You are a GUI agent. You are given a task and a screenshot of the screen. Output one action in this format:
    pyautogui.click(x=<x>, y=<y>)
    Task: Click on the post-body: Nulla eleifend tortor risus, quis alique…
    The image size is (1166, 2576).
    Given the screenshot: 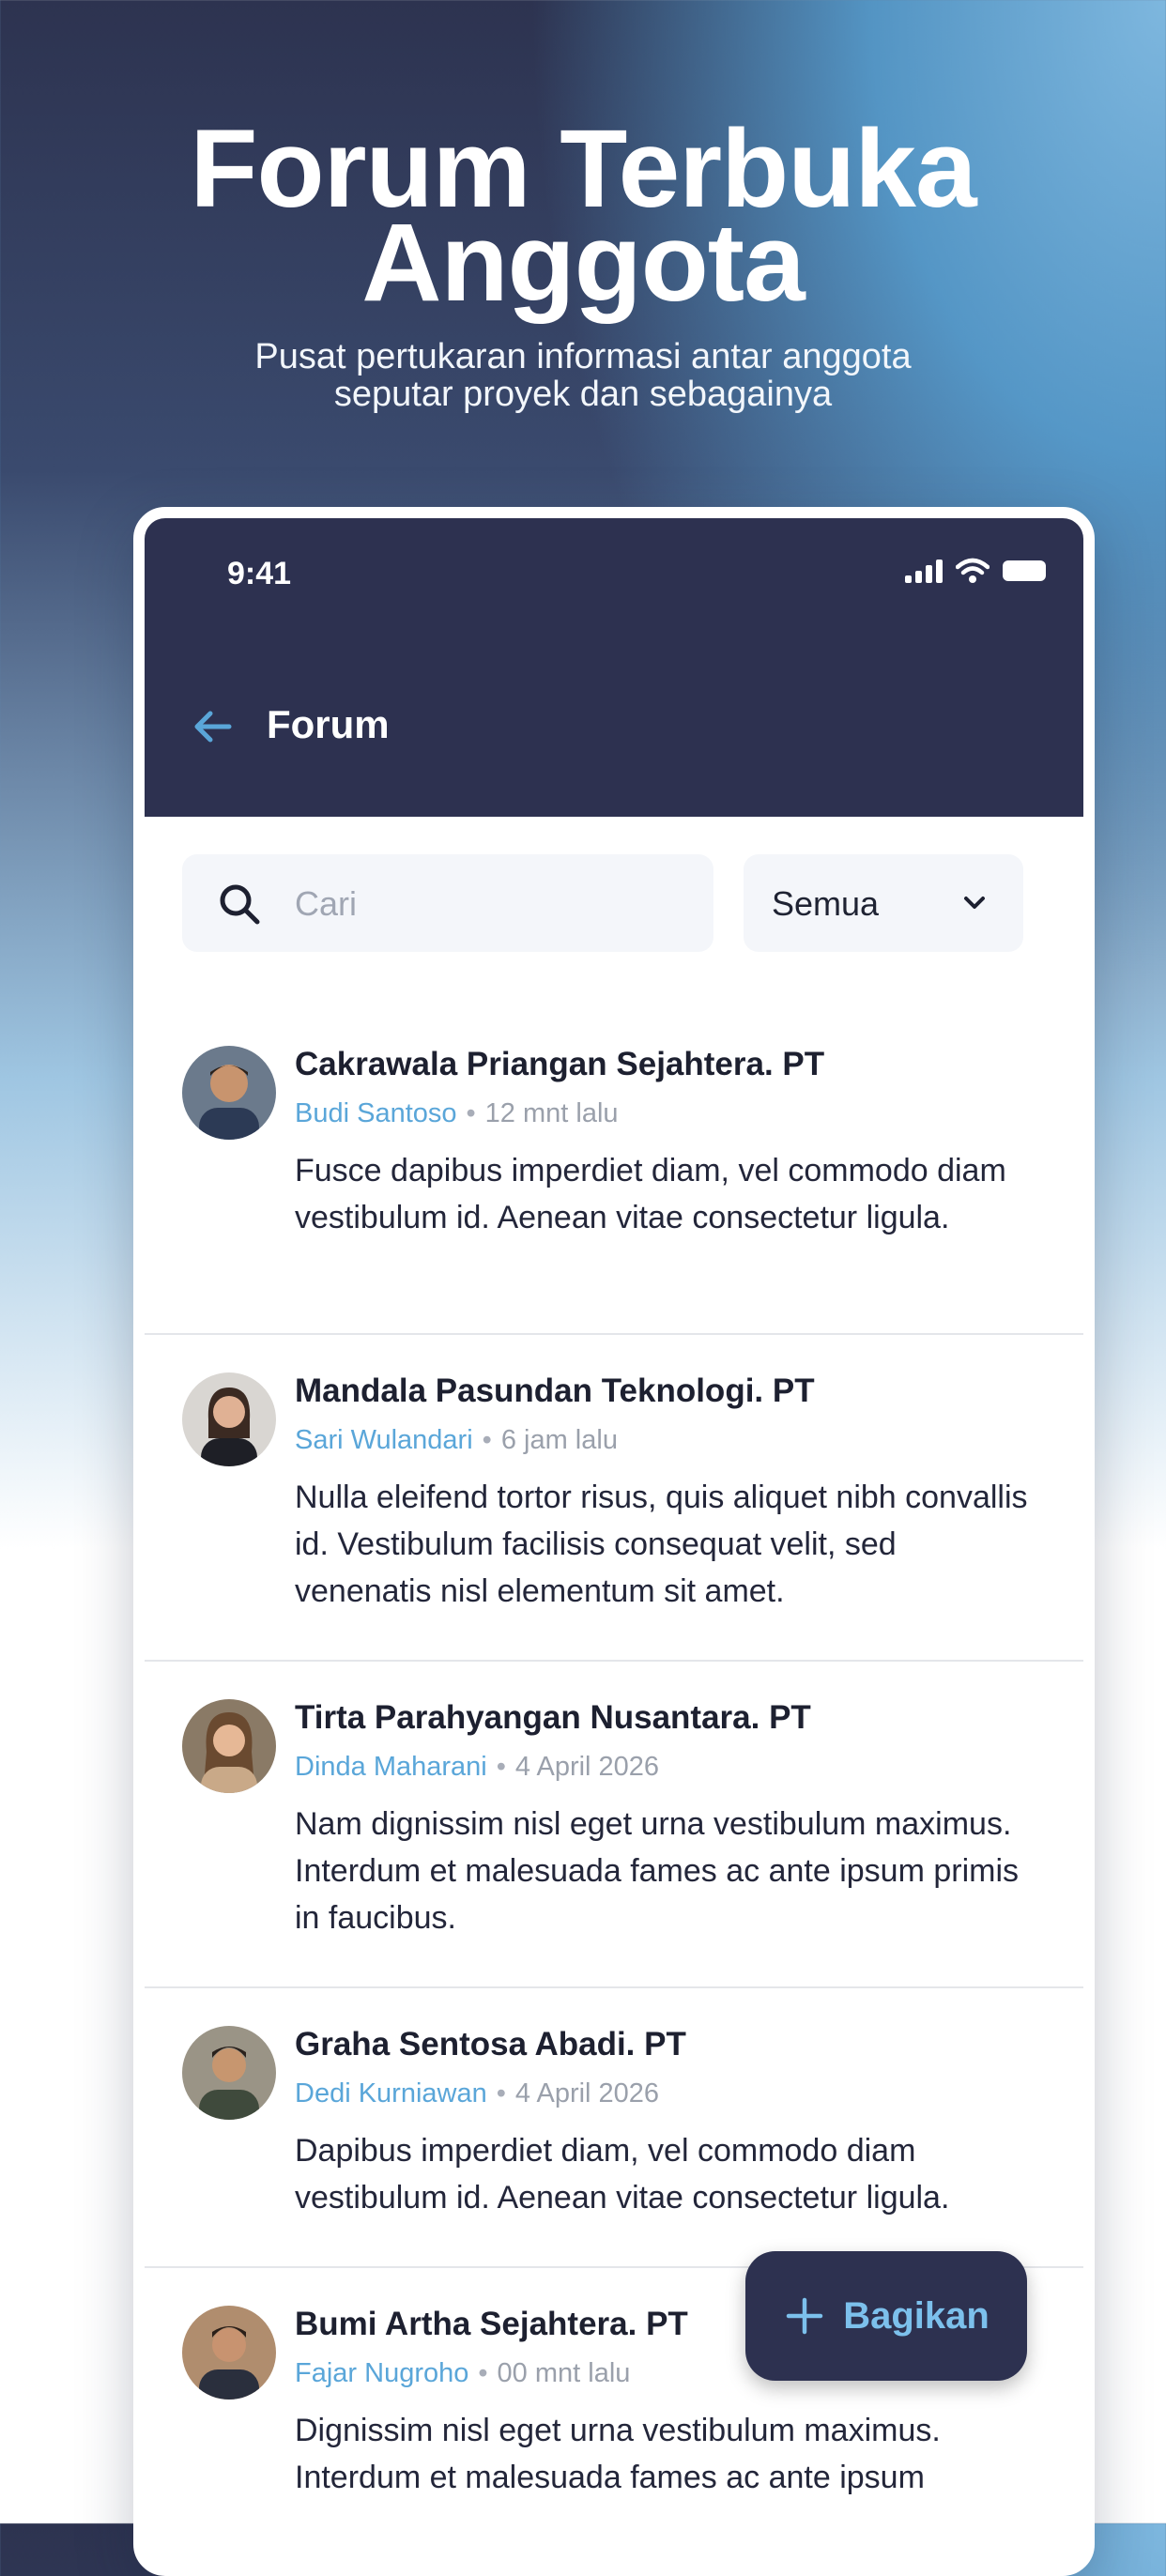 What is the action you would take?
    pyautogui.click(x=661, y=1544)
    